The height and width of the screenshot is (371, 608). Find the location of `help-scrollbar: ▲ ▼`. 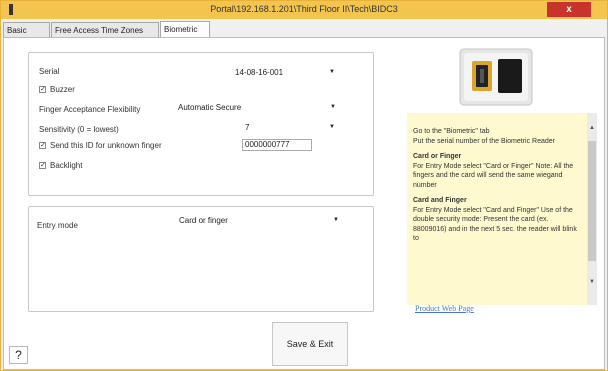

help-scrollbar: ▲ ▼ is located at coordinates (592, 209).